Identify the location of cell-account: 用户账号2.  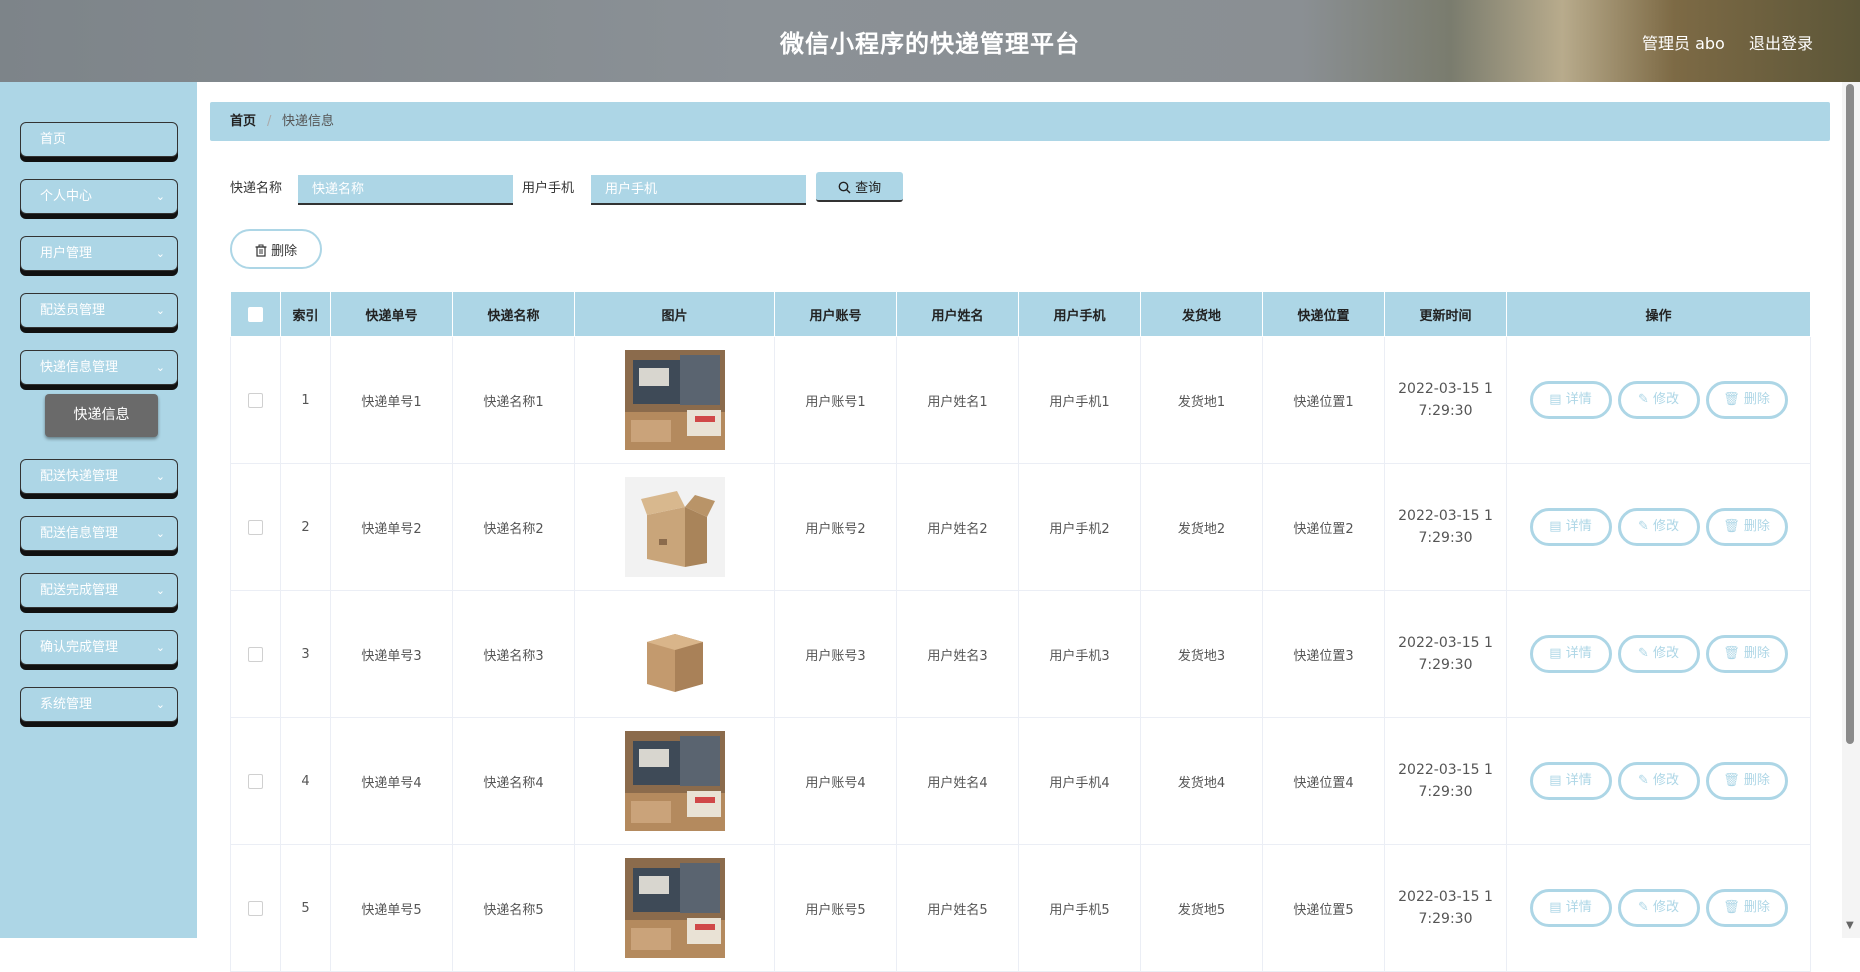
(835, 527).